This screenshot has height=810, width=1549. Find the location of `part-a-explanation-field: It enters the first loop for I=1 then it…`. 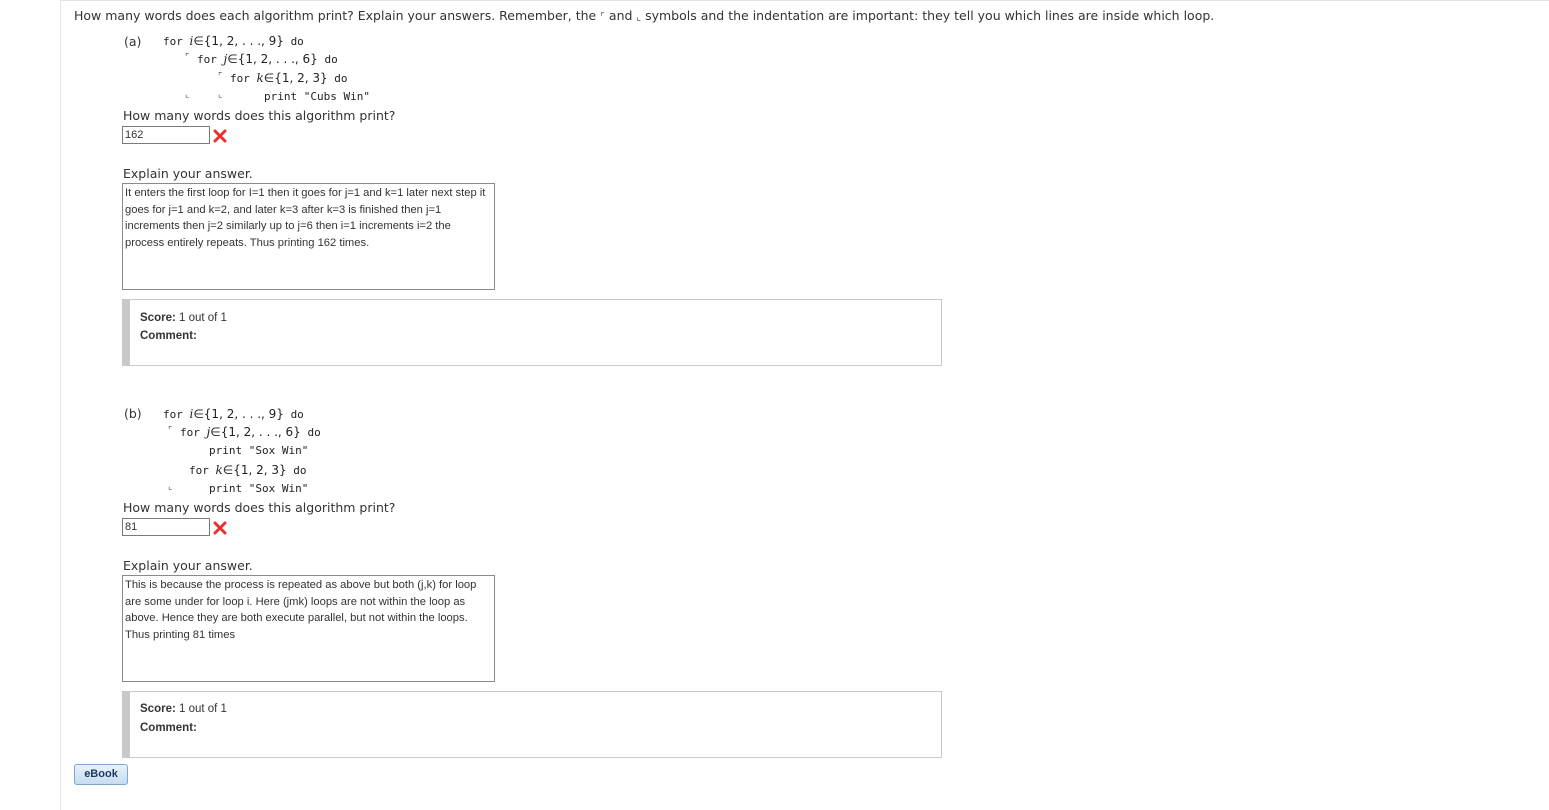

part-a-explanation-field: It enters the first loop for I=1 then it… is located at coordinates (308, 236).